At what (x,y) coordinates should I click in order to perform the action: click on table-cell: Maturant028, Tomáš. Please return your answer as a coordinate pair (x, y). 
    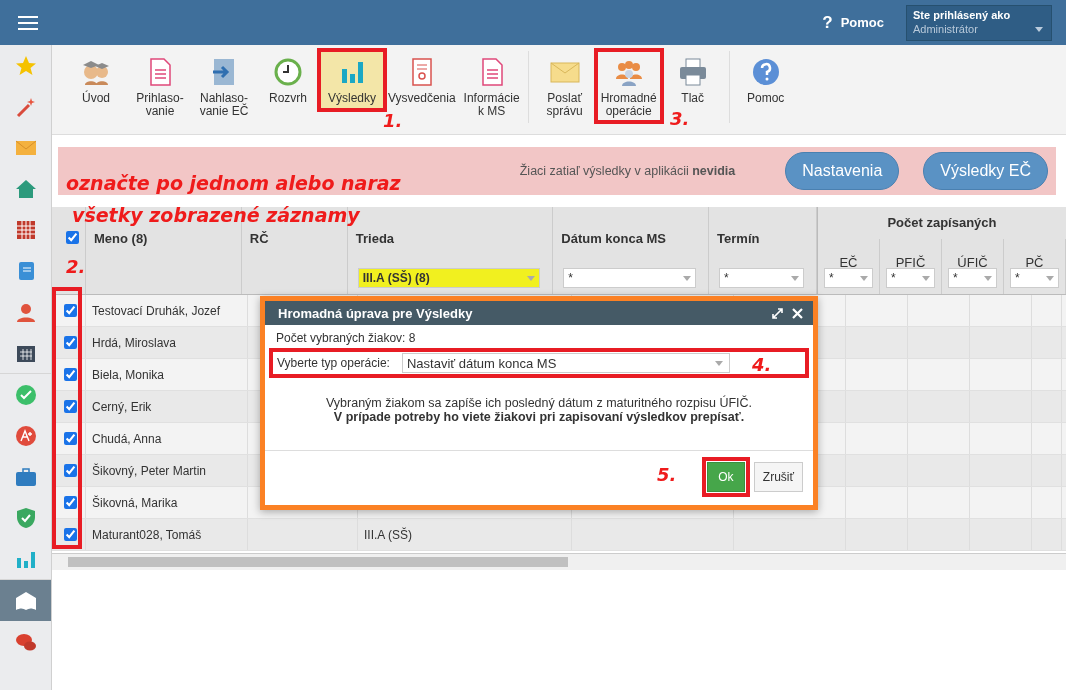
    Looking at the image, I should click on (147, 534).